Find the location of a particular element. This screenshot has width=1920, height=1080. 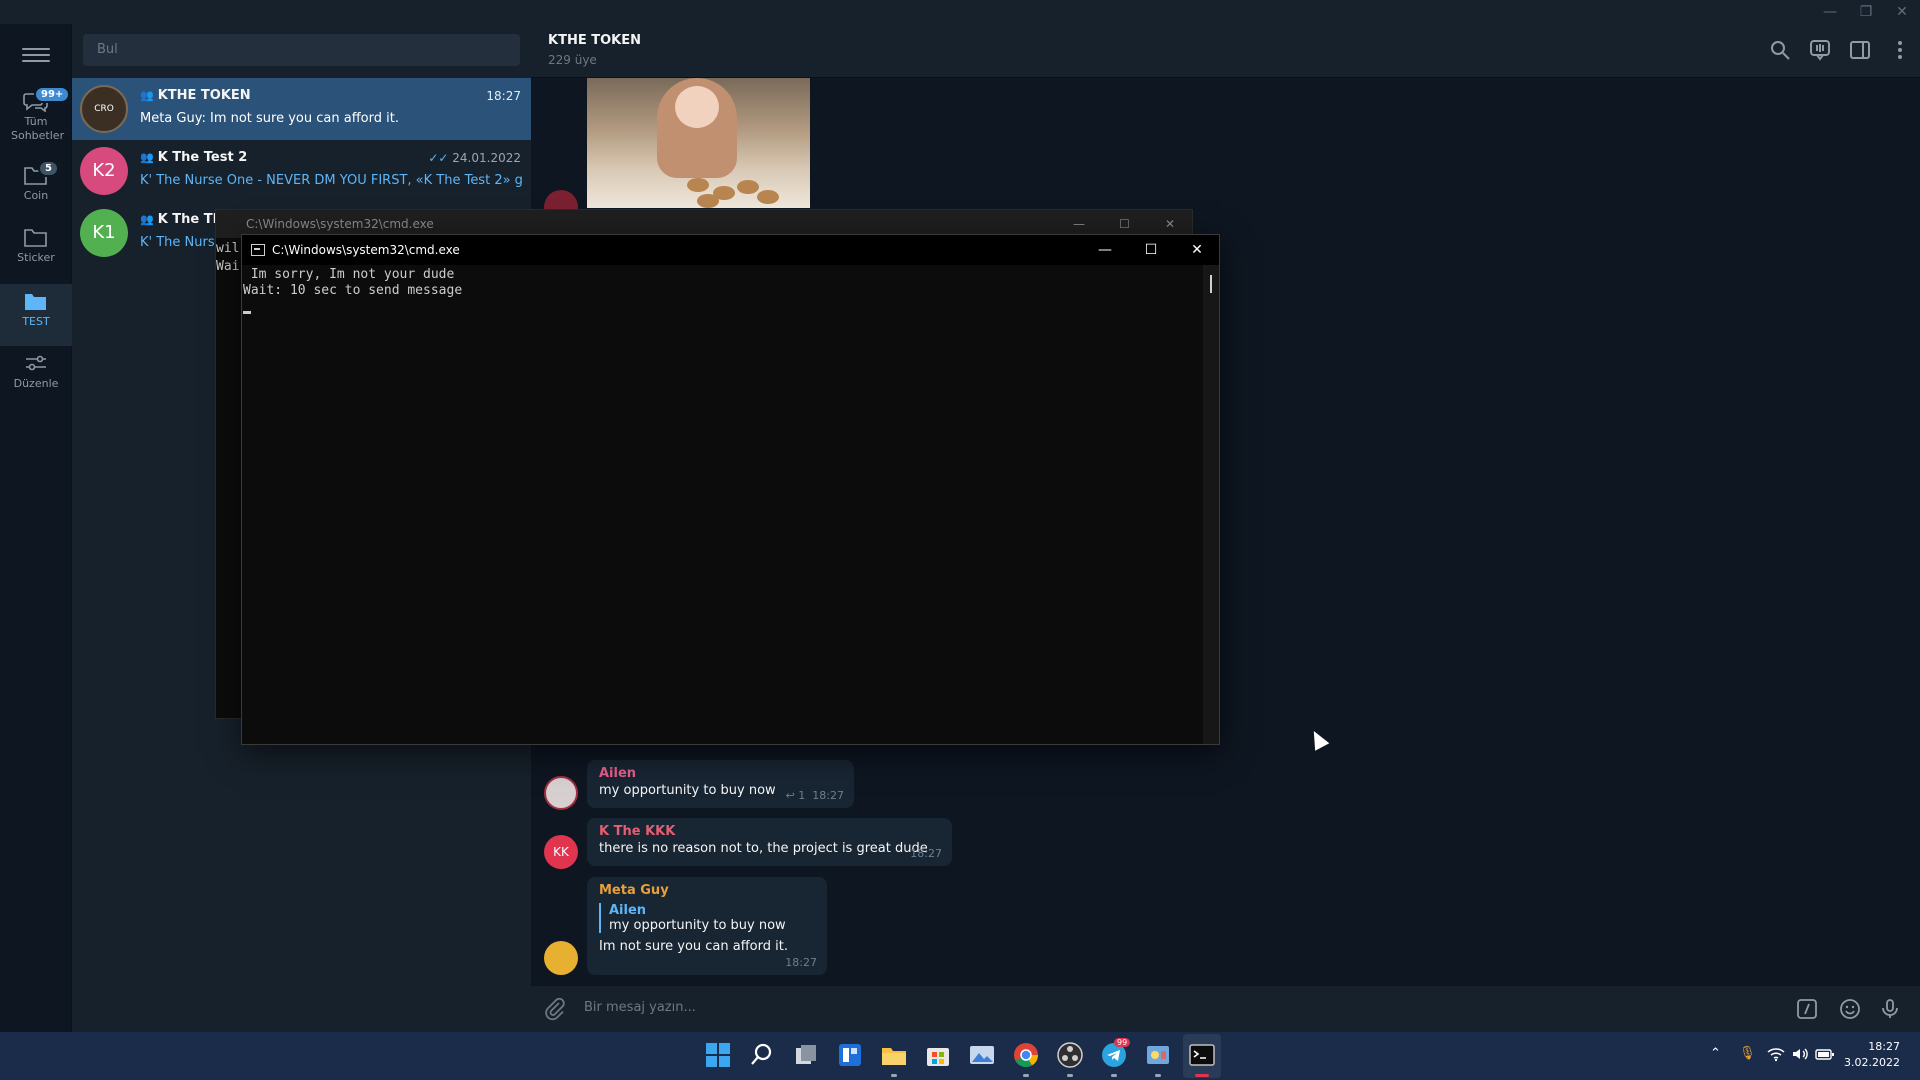

folder-coin: 5 Coin is located at coordinates (36, 189).